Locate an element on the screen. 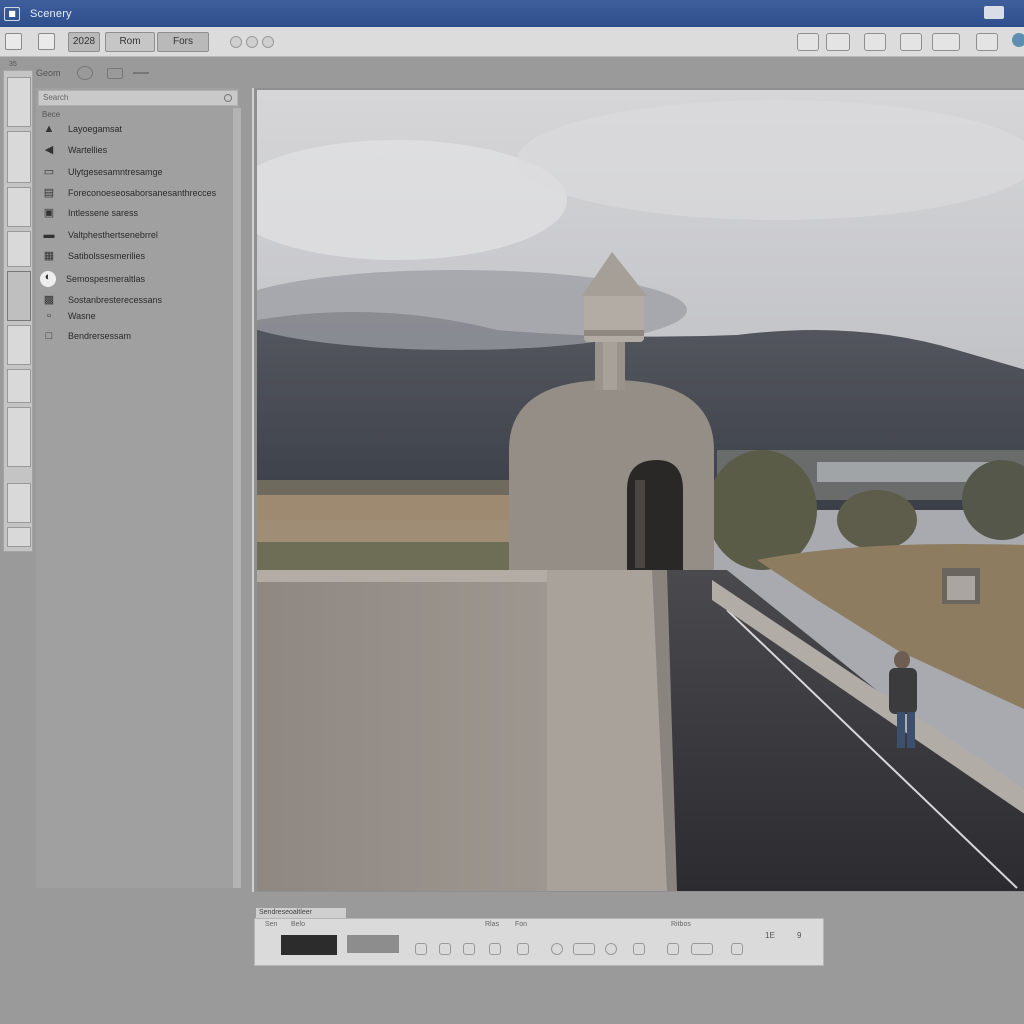  layer-item: ▤ Foreconoeseosaborsanesanthrecces is located at coordinates (138, 193).